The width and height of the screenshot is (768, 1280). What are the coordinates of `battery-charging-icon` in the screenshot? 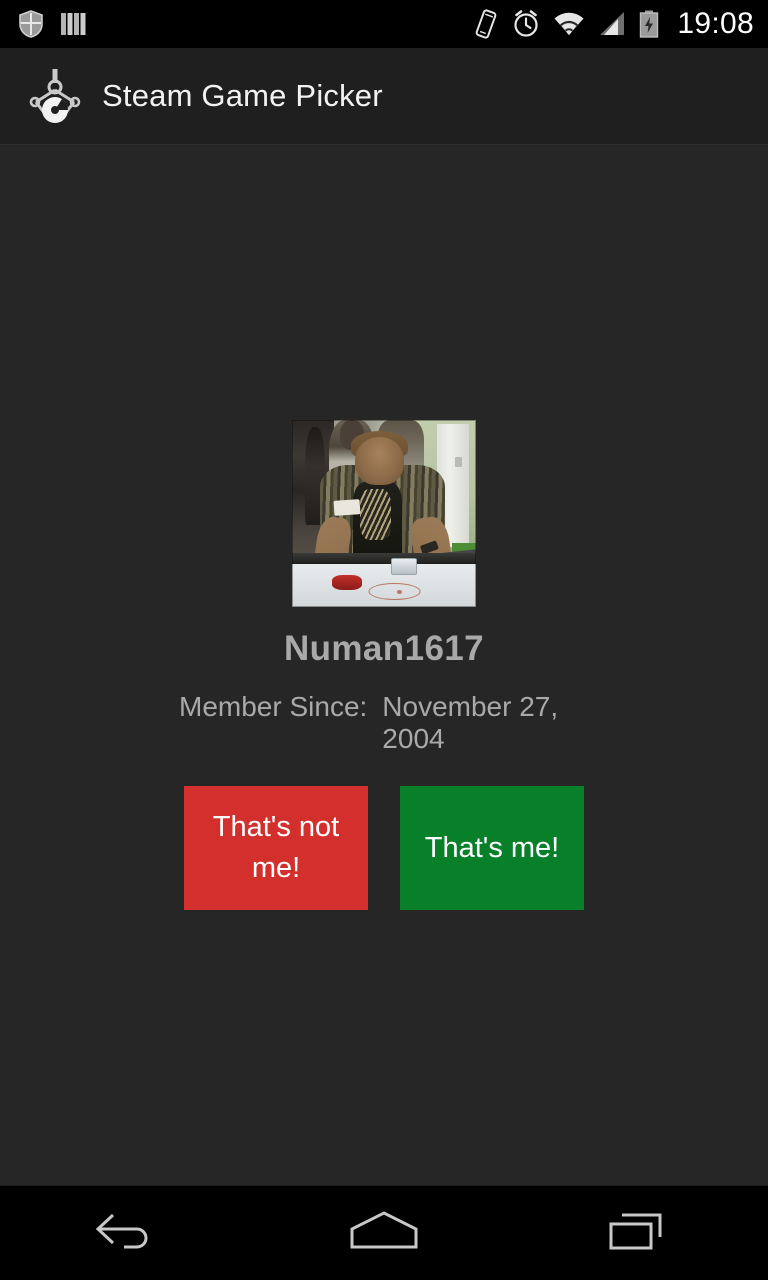 It's located at (649, 24).